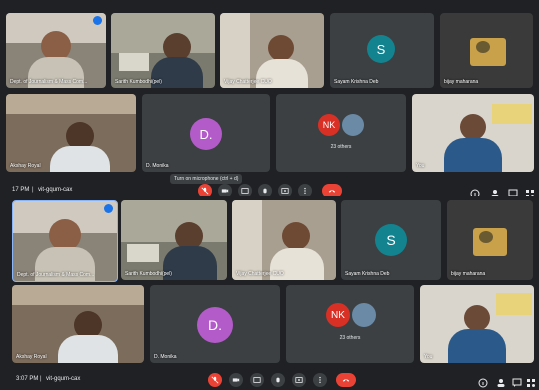 Image resolution: width=539 pixels, height=390 pixels. Describe the element at coordinates (206, 179) in the screenshot. I see `mic-tooltip: Turn on microphone (ctrl + d)` at that location.